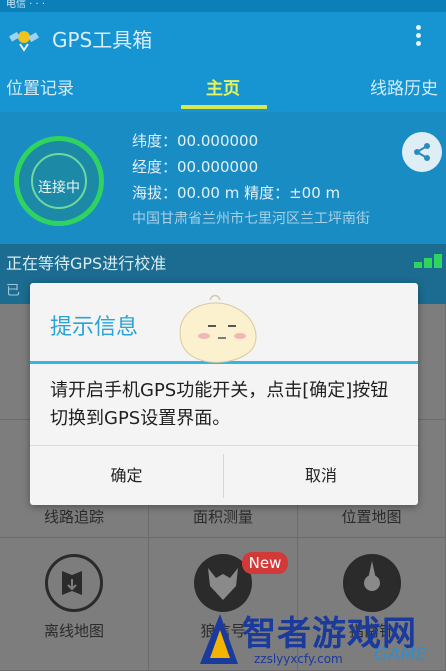 The width and height of the screenshot is (446, 671). I want to click on share-button, so click(422, 152).